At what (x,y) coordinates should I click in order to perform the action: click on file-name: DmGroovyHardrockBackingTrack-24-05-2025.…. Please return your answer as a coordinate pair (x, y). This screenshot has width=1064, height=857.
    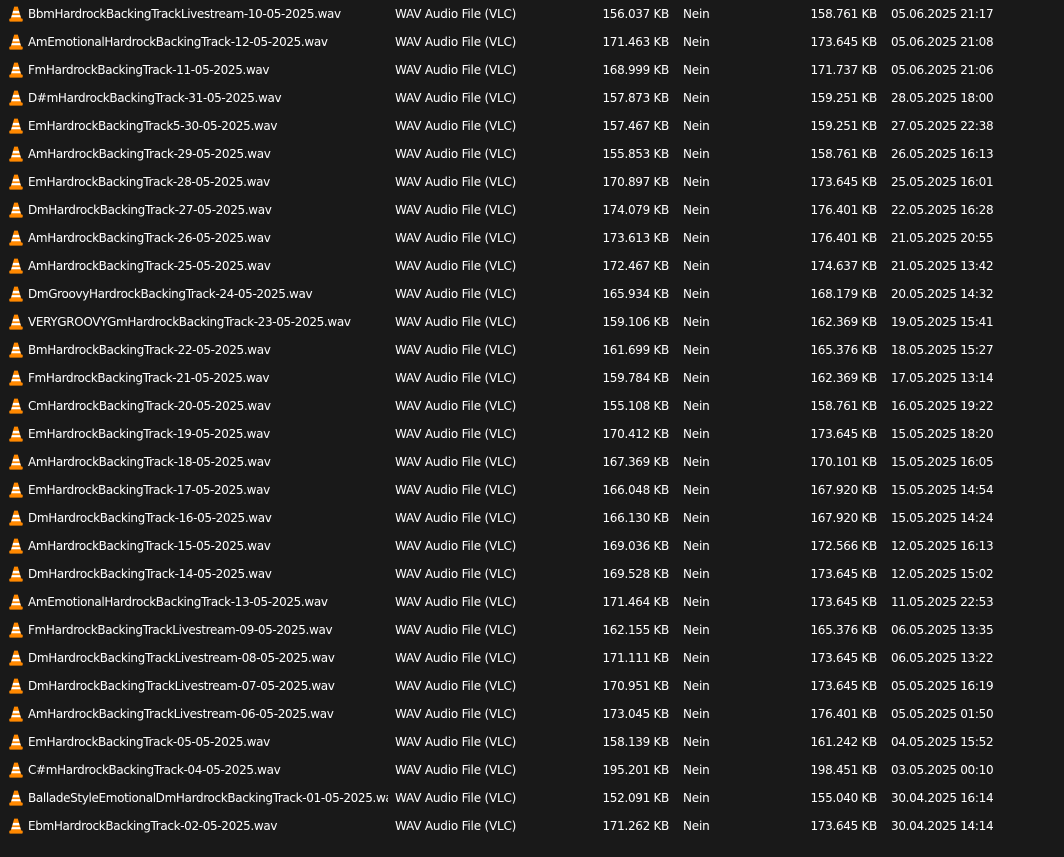
    Looking at the image, I should click on (208, 294).